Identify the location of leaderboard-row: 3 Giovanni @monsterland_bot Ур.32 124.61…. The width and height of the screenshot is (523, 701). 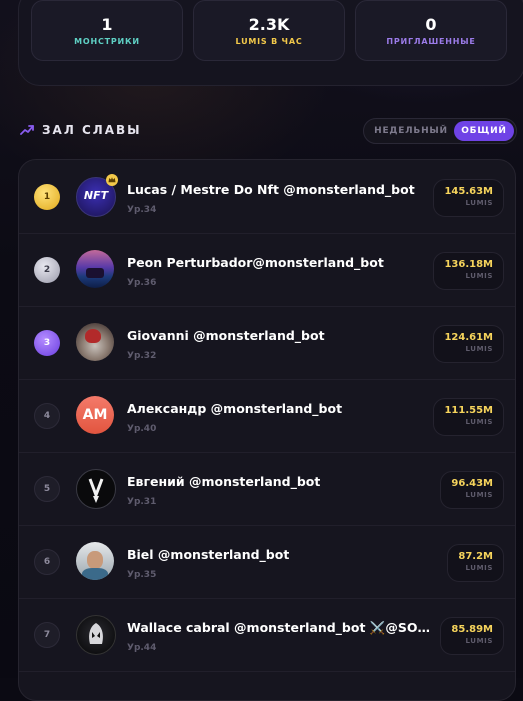
(267, 343).